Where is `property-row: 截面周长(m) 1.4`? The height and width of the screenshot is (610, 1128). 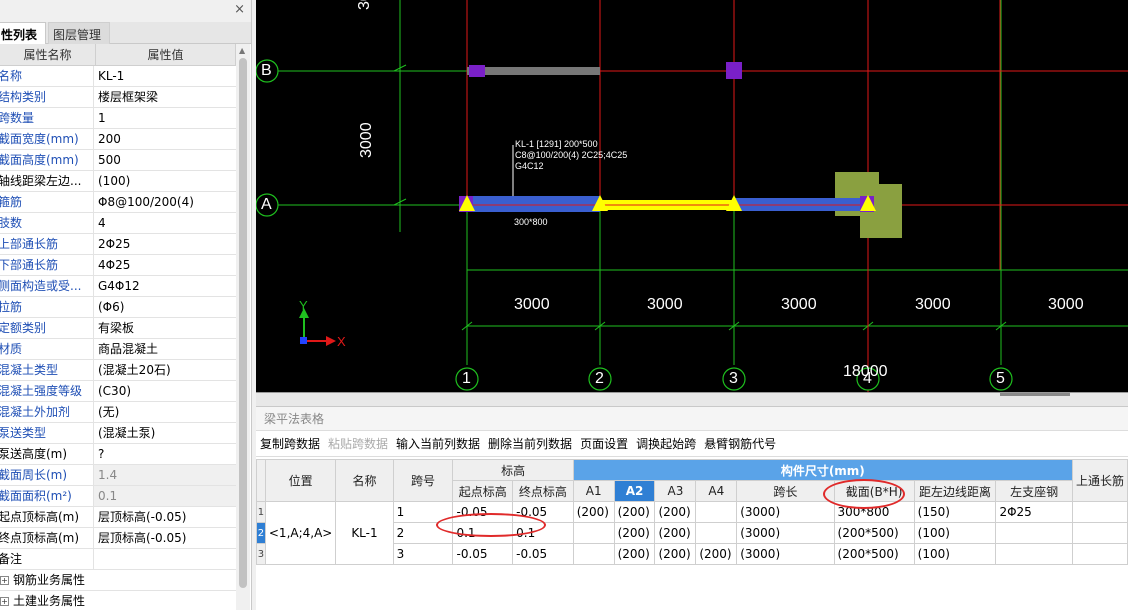
property-row: 截面周长(m) 1.4 is located at coordinates (118, 475).